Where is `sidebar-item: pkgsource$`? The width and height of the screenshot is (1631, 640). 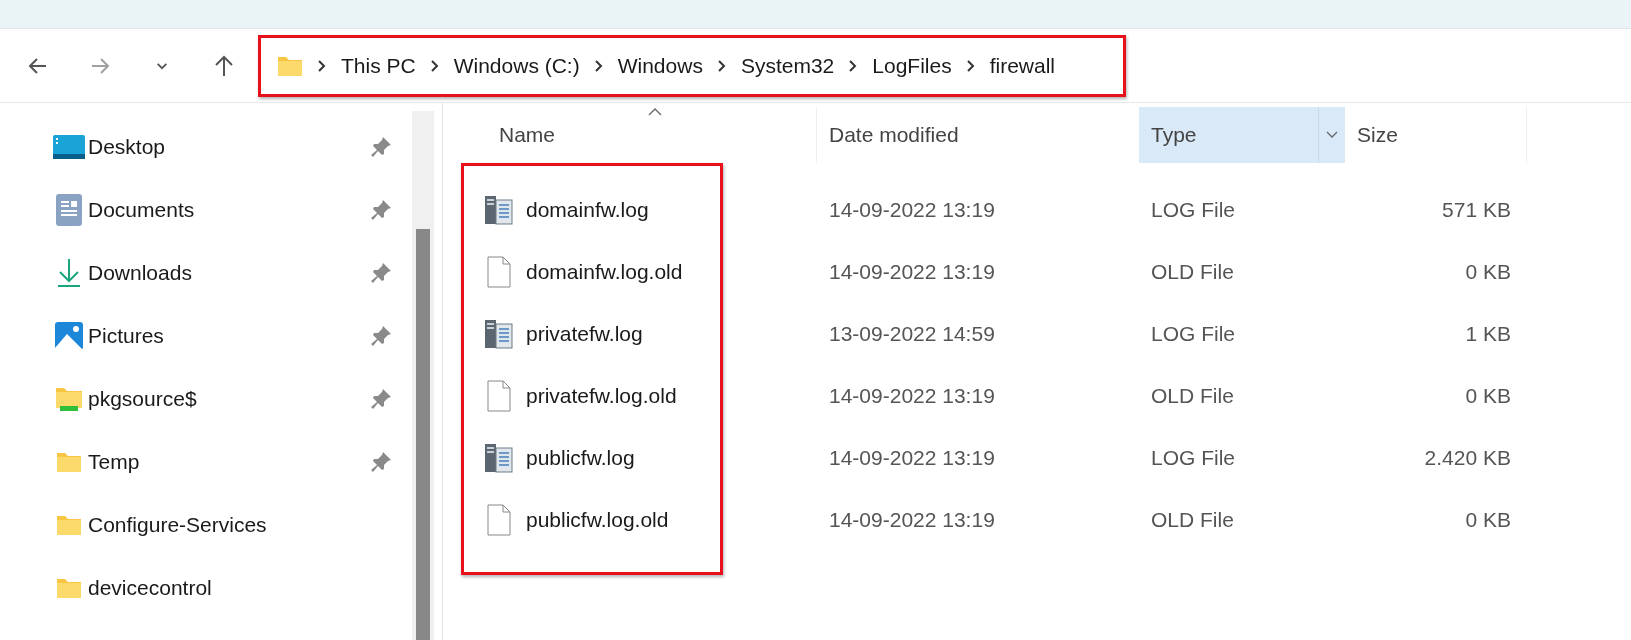 sidebar-item: pkgsource$ is located at coordinates (229, 398).